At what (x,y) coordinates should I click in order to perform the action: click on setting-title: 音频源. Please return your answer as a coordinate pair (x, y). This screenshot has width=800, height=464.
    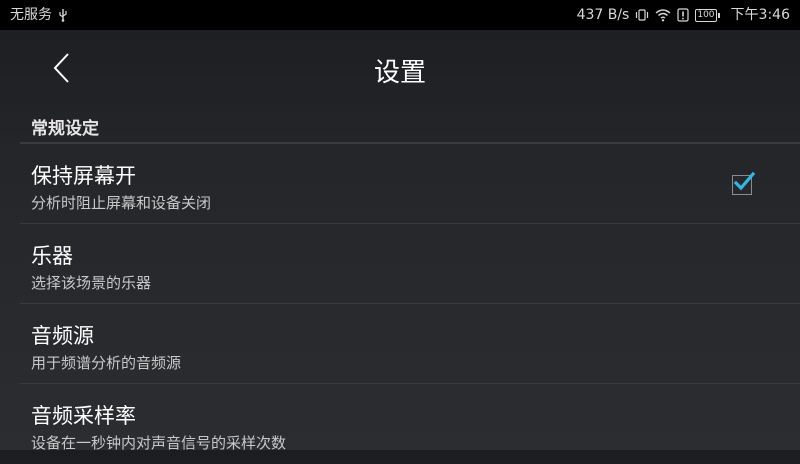
    Looking at the image, I should click on (62, 336).